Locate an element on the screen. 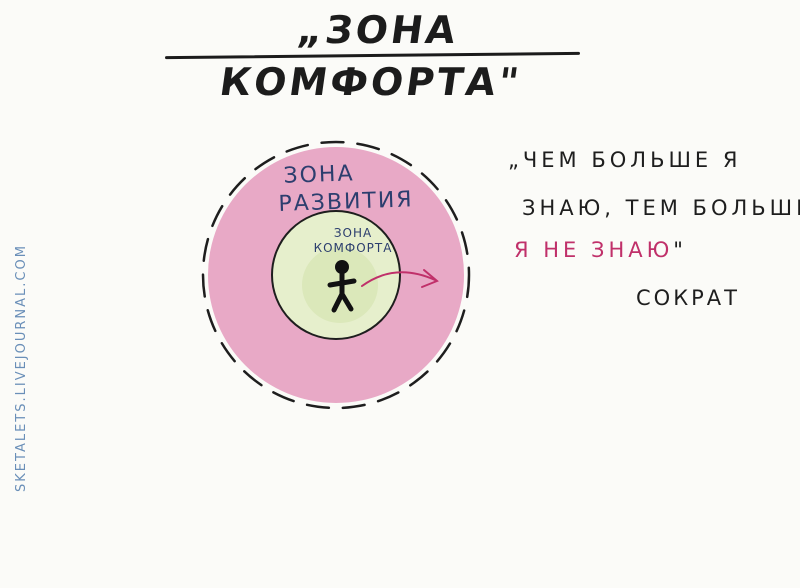 This screenshot has width=800, height=588. quote-closing-mark: " is located at coordinates (680, 250).